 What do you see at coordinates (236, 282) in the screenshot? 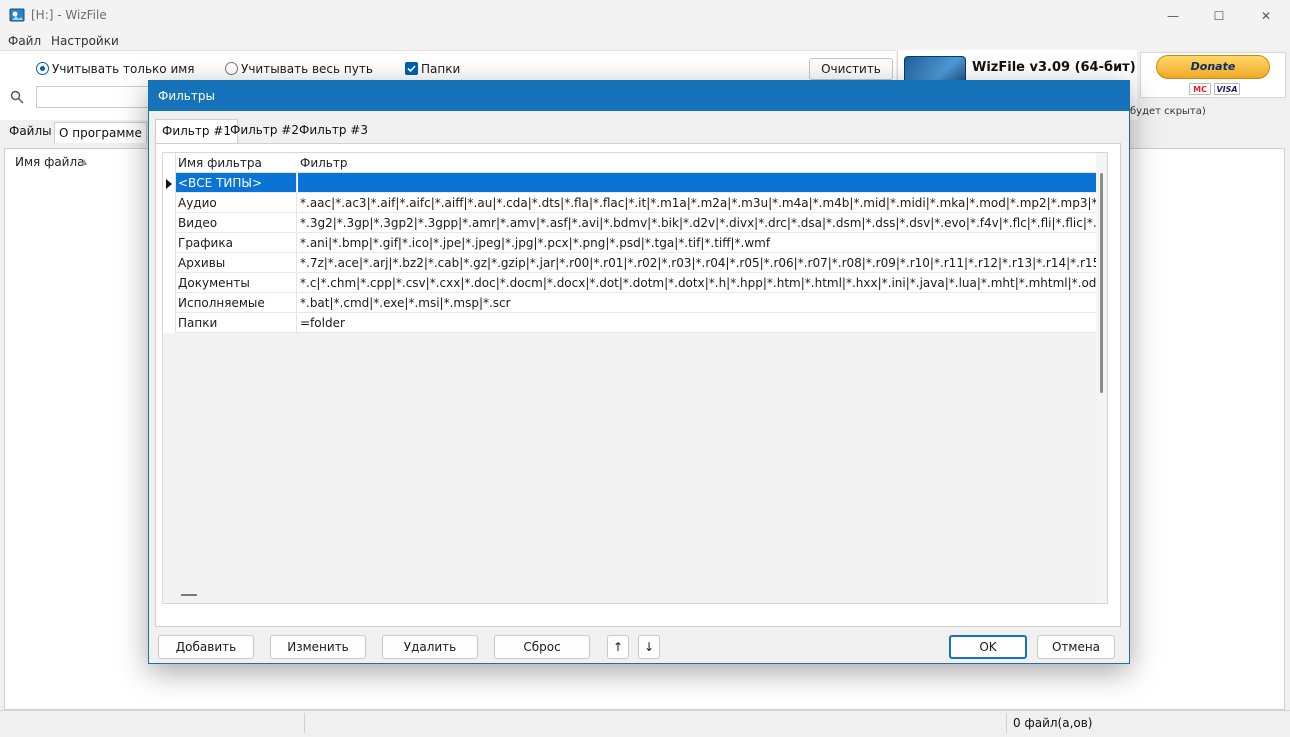
I see `filter-name-cell: Документы` at bounding box center [236, 282].